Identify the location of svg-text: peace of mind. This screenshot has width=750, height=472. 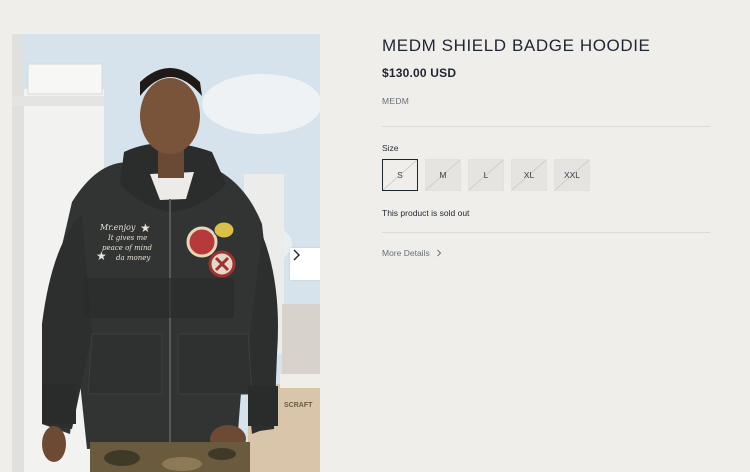
(127, 248).